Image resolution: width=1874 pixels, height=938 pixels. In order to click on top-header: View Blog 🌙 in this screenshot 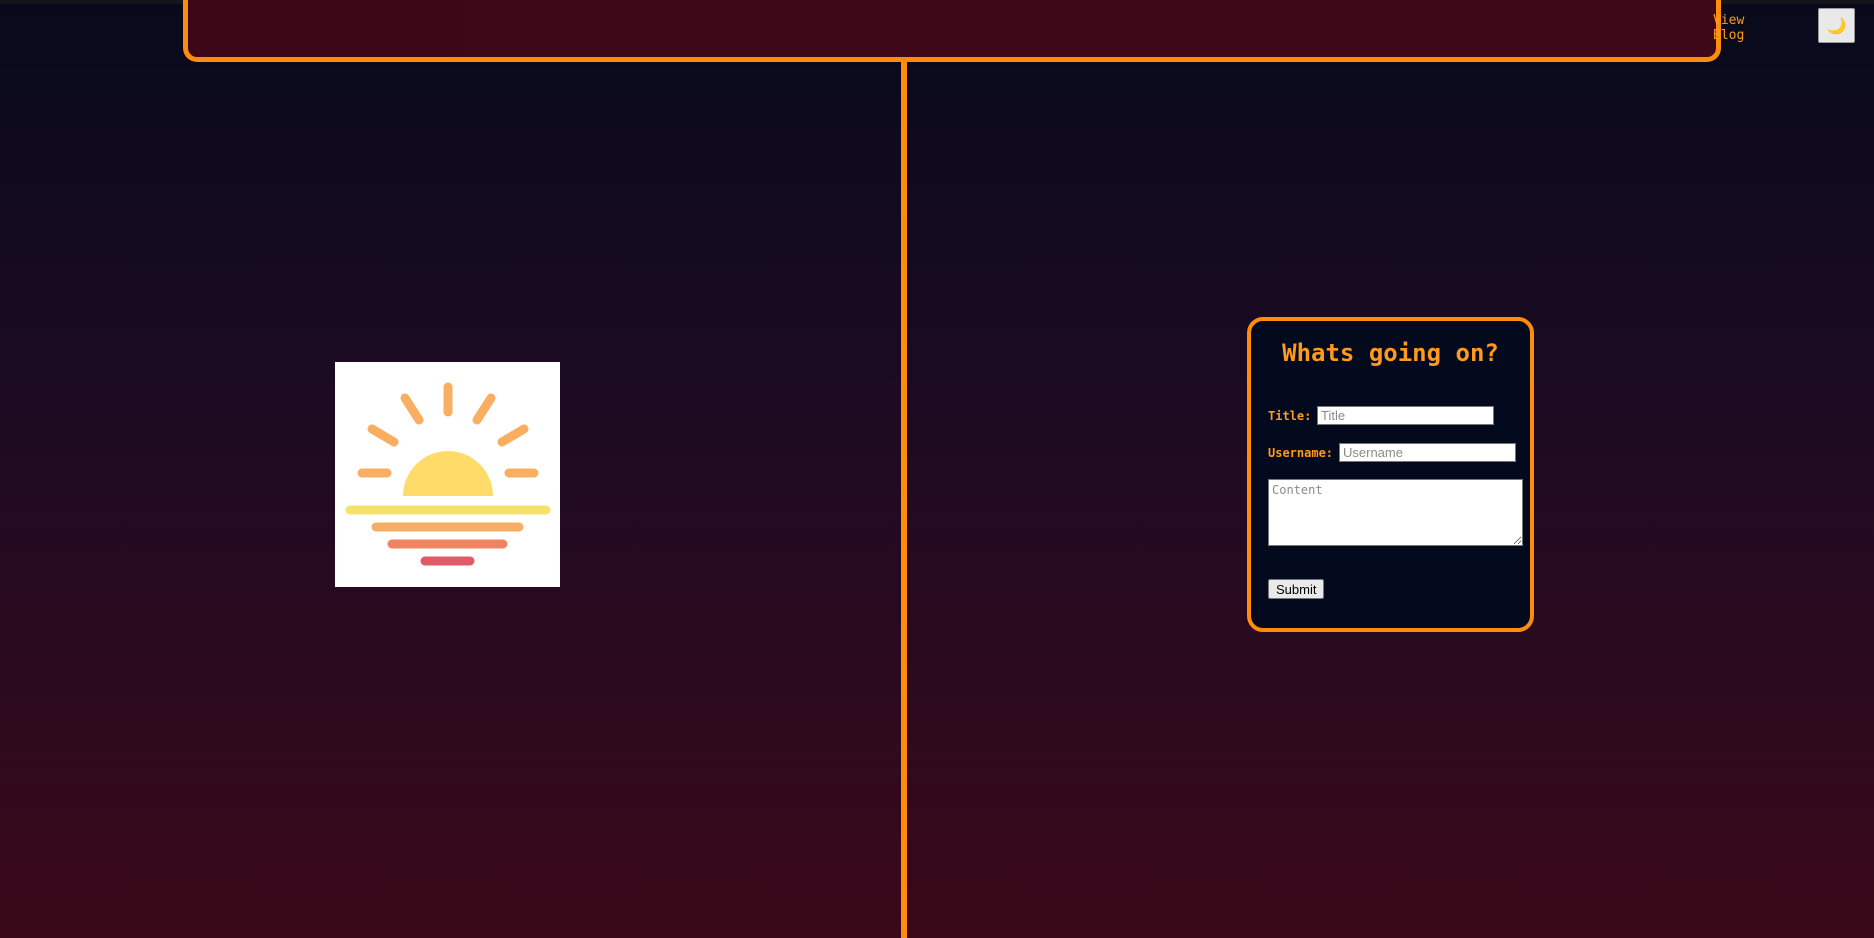, I will do `click(1019, 31)`.